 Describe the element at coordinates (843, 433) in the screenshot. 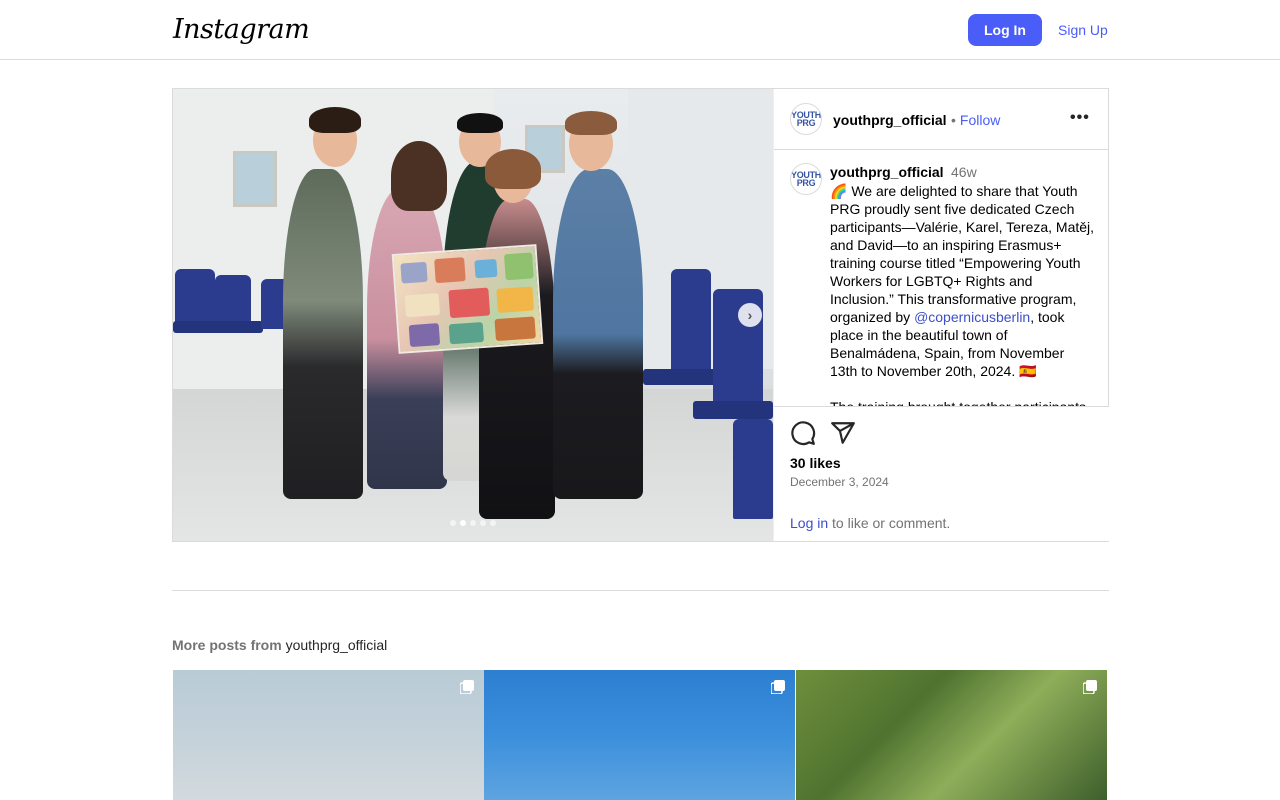

I see `share-icon` at that location.